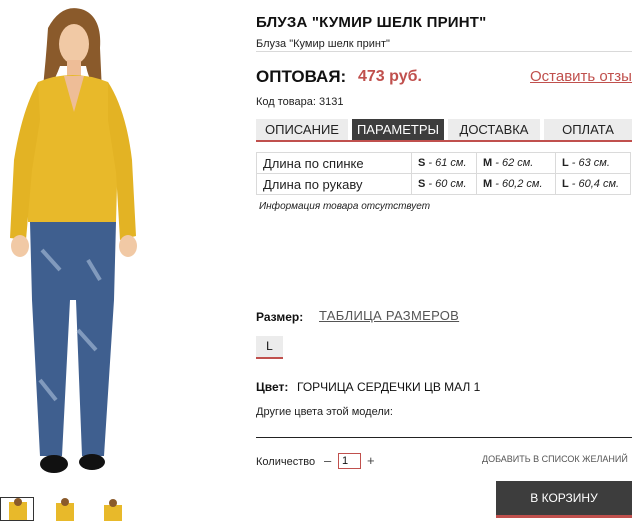  Describe the element at coordinates (349, 461) in the screenshot. I see `quantity-input` at that location.